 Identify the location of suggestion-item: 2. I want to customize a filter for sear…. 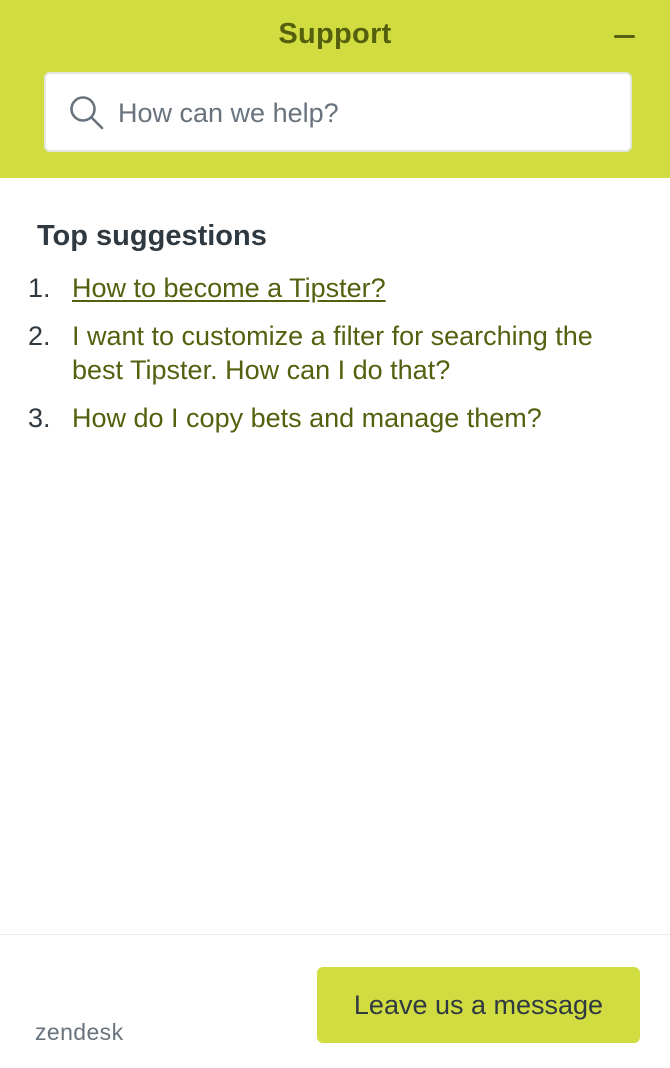
(335, 353).